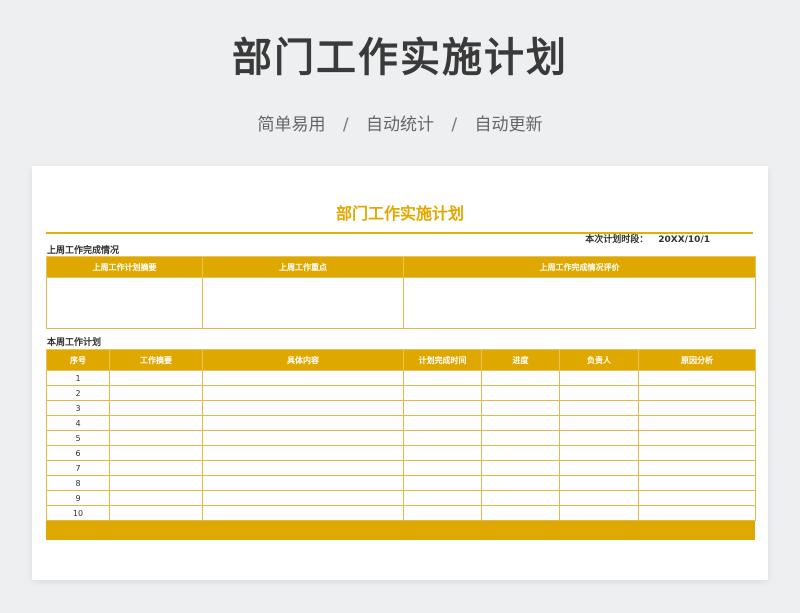 The image size is (800, 613). I want to click on plan-period: 本次计划时段： 20XX/10/1, so click(647, 240).